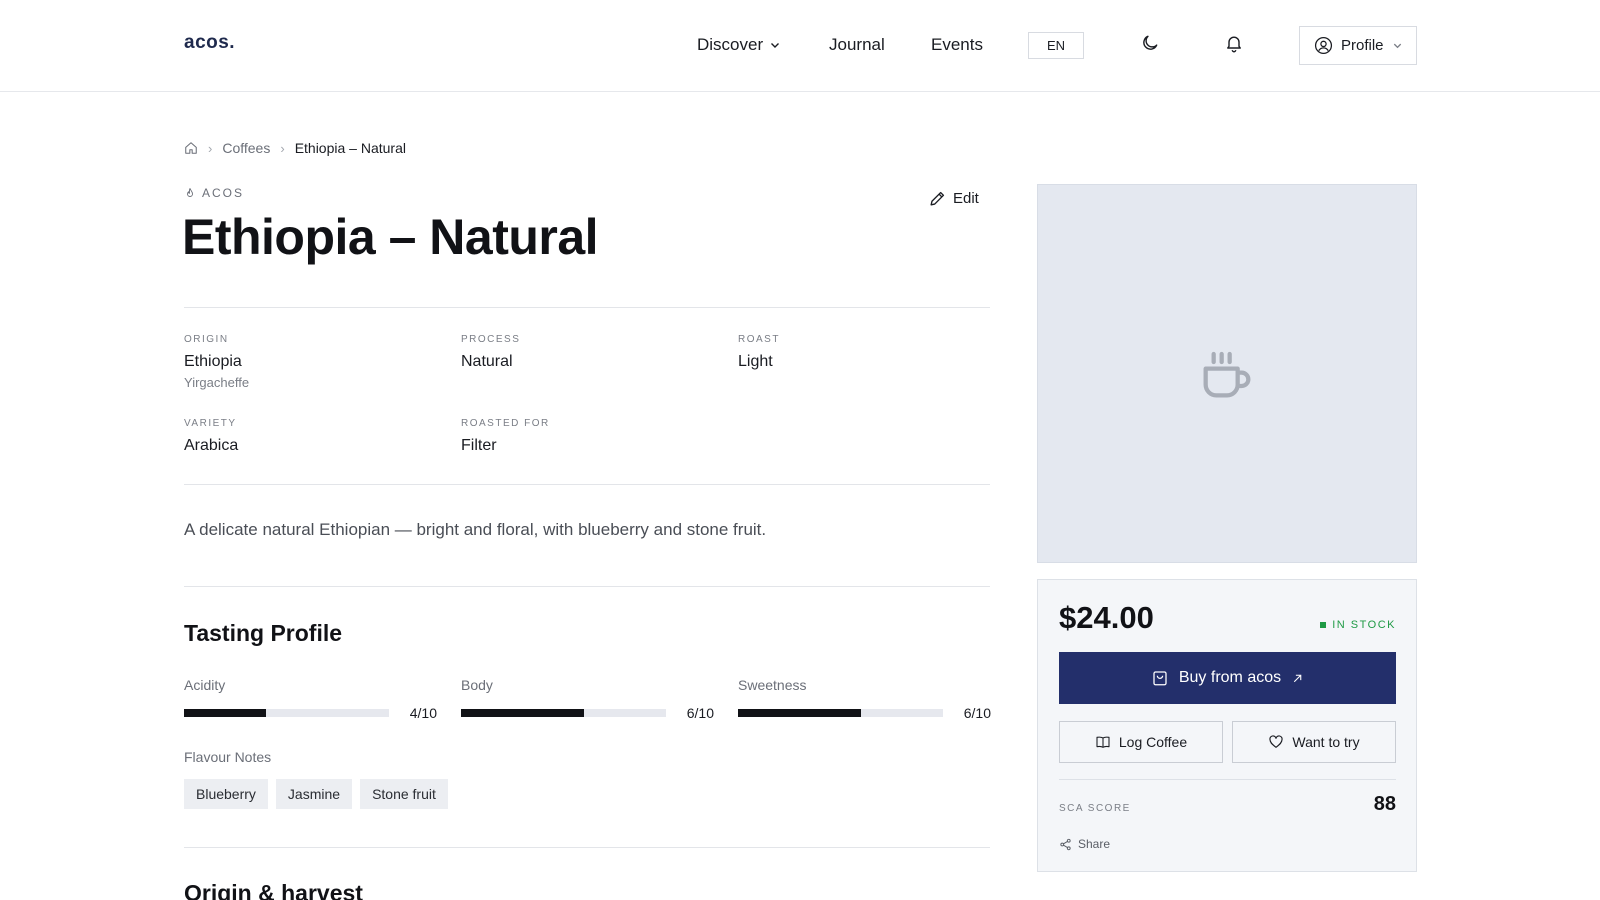  What do you see at coordinates (1094, 844) in the screenshot?
I see `share-label: Share` at bounding box center [1094, 844].